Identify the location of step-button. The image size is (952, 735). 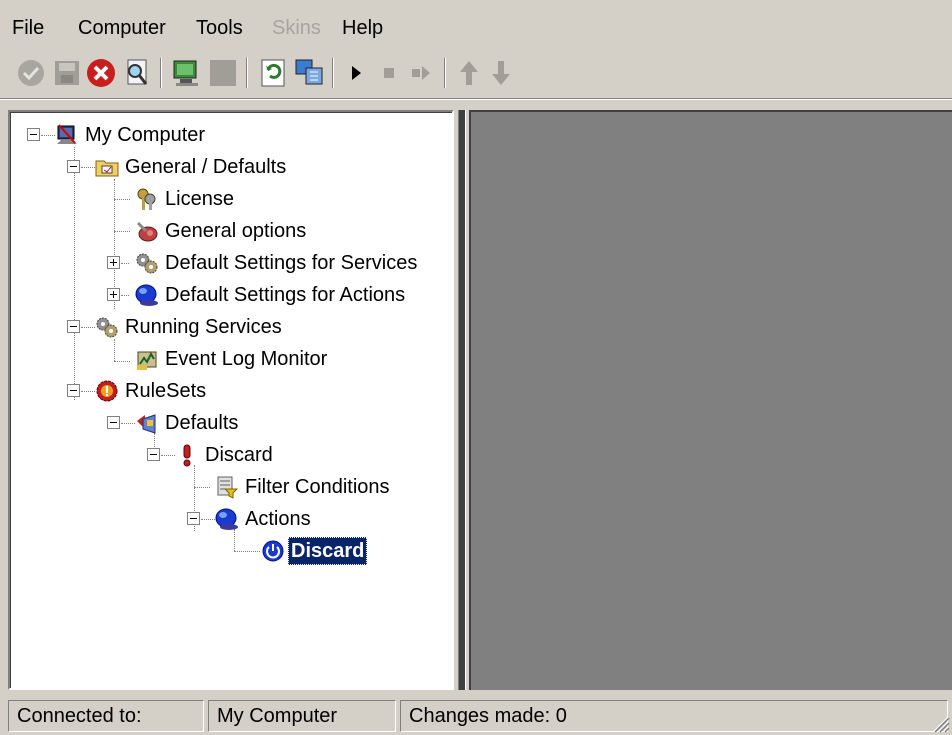
(421, 73).